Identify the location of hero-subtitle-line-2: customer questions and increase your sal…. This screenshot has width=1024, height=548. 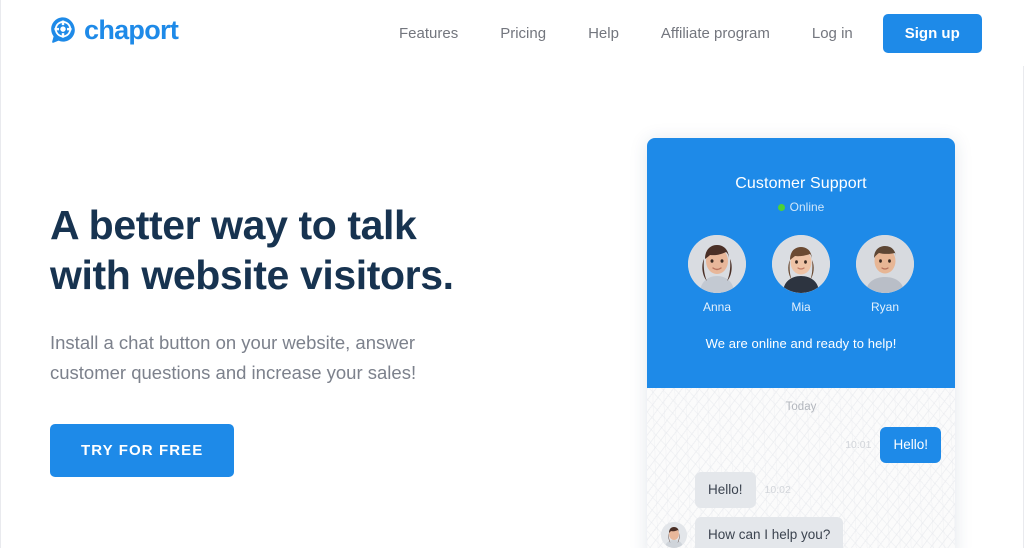
(233, 372).